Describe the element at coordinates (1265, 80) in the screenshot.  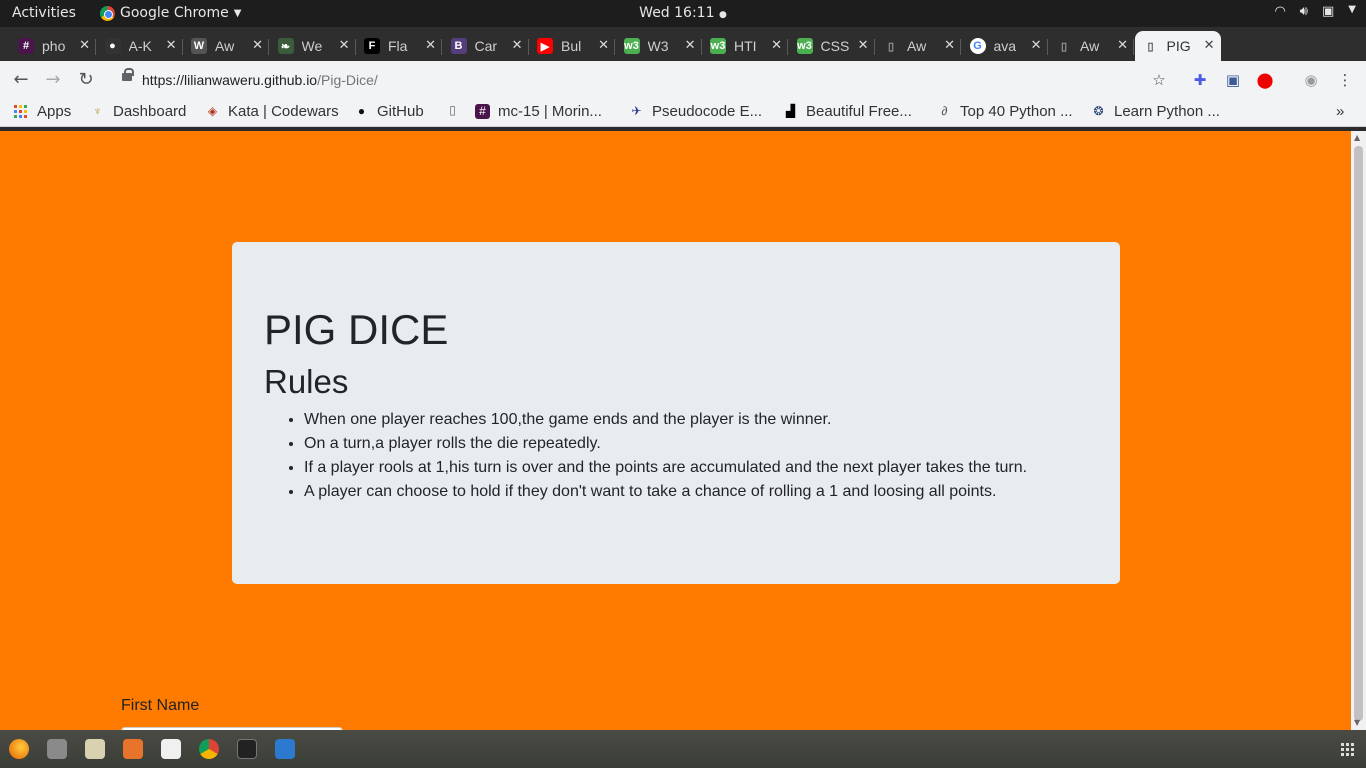
I see `extension-shield-icon: ⬤` at that location.